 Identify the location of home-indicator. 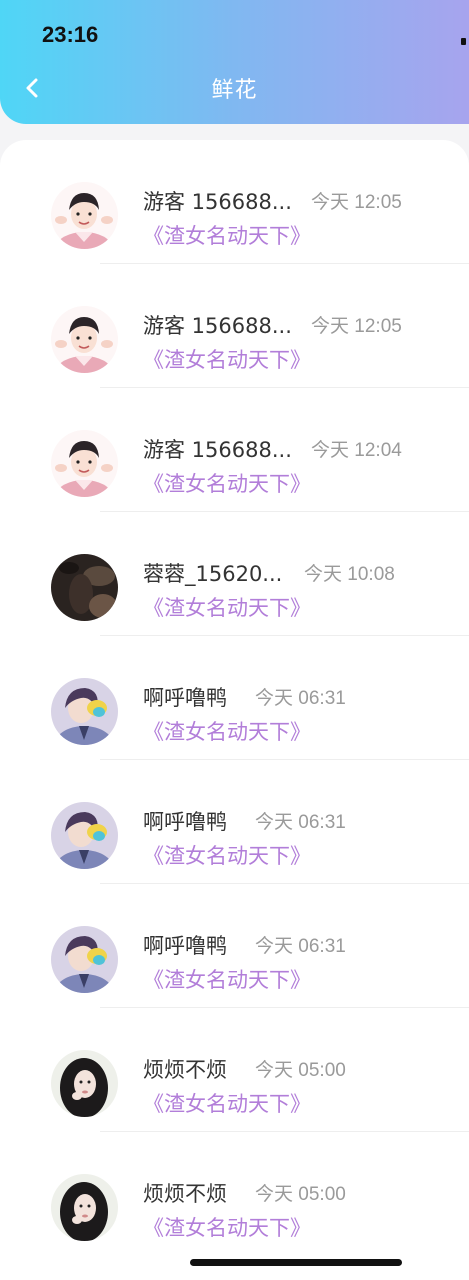
(296, 1262).